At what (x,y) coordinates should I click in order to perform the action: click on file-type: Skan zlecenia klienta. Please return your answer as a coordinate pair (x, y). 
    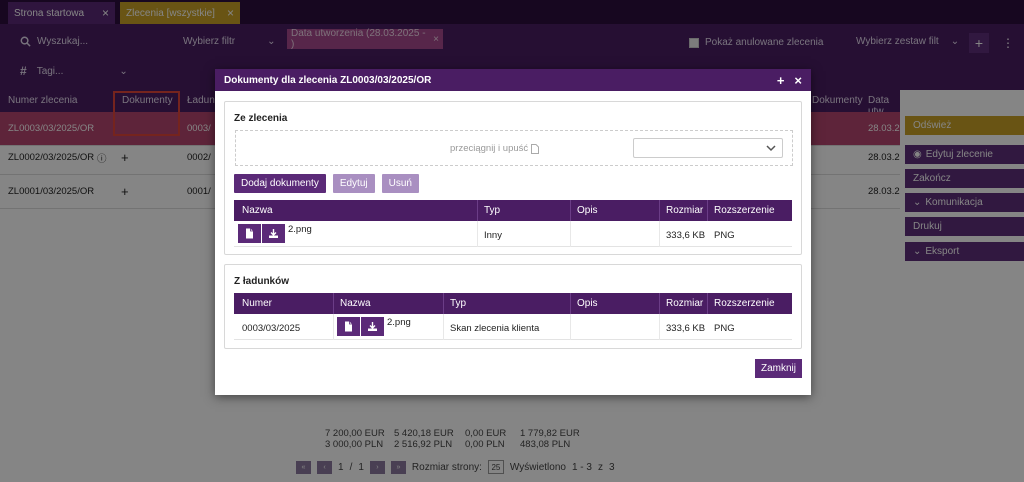
    Looking at the image, I should click on (495, 328).